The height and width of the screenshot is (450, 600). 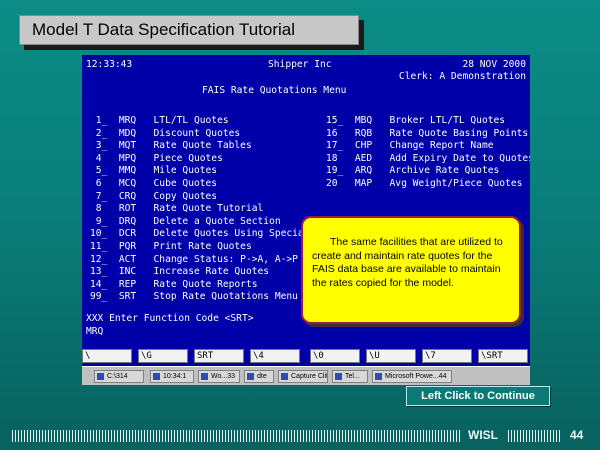 I want to click on menu-item: 3_ MQT Rate Quote Tables, so click(x=200, y=146).